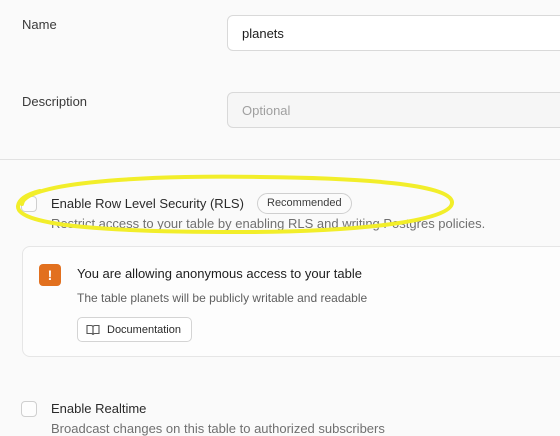  What do you see at coordinates (304, 203) in the screenshot?
I see `recommended-badge: Recommended` at bounding box center [304, 203].